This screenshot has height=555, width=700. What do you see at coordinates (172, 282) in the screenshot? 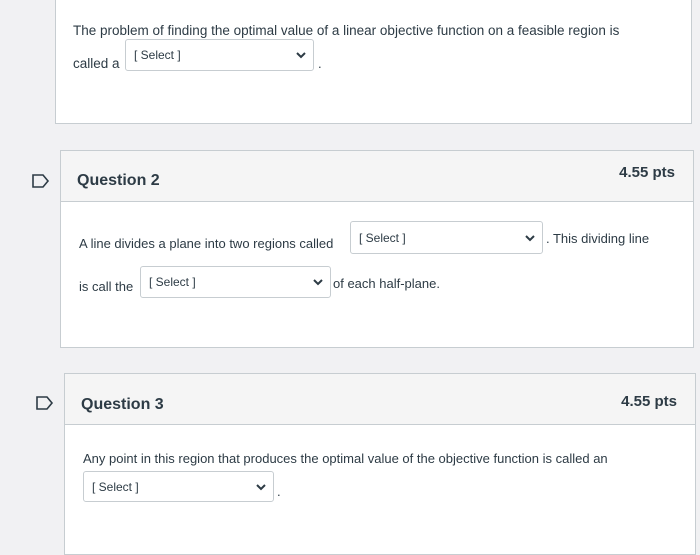
I see `question-2-select-2-value: [ Select ]` at bounding box center [172, 282].